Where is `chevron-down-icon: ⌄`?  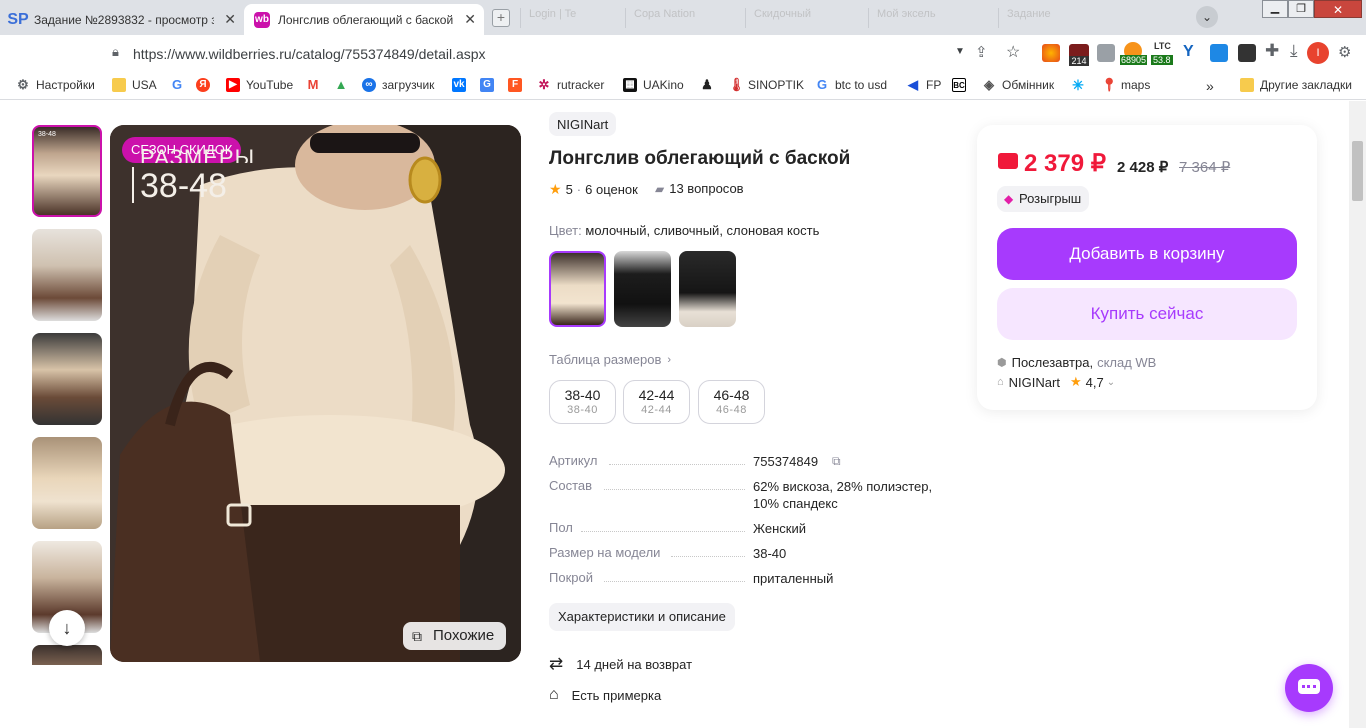 chevron-down-icon: ⌄ is located at coordinates (1111, 382).